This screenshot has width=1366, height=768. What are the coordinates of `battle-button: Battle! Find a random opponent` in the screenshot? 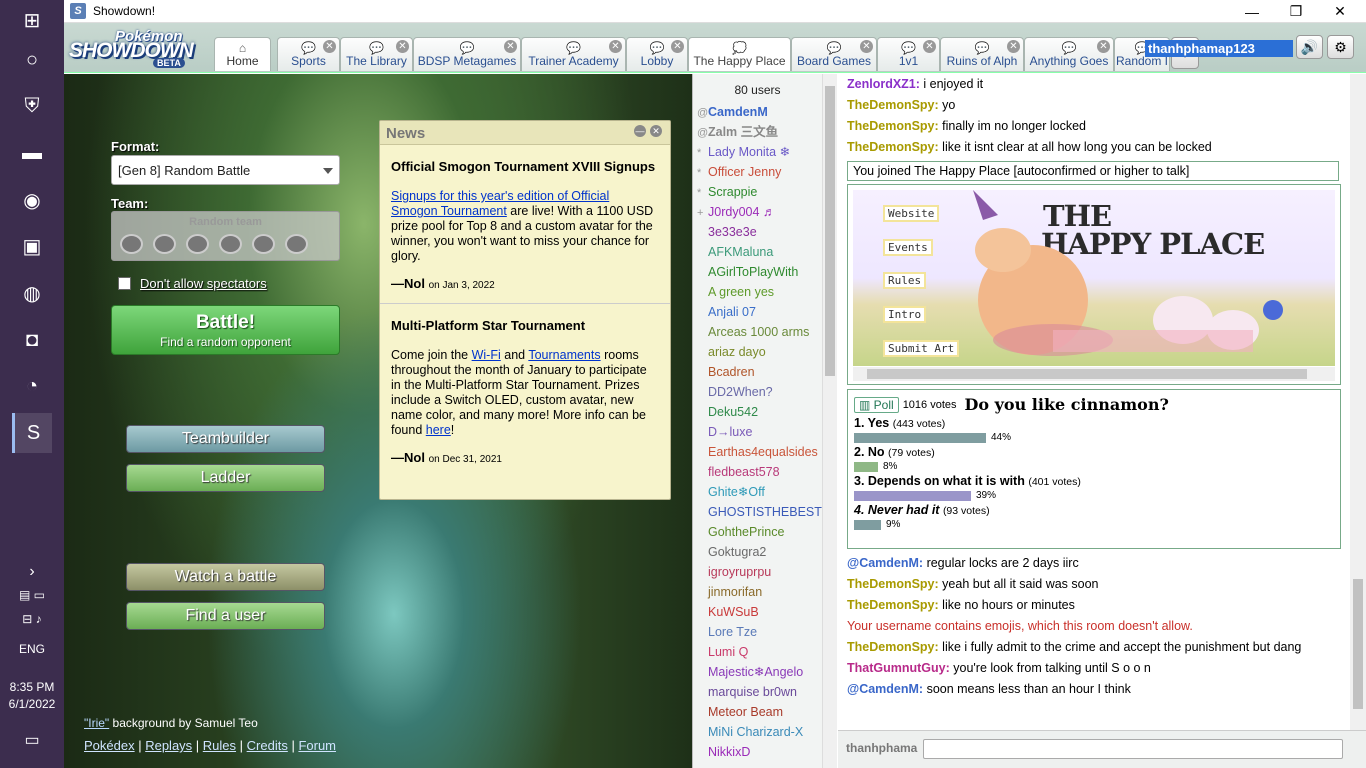 It's located at (225, 330).